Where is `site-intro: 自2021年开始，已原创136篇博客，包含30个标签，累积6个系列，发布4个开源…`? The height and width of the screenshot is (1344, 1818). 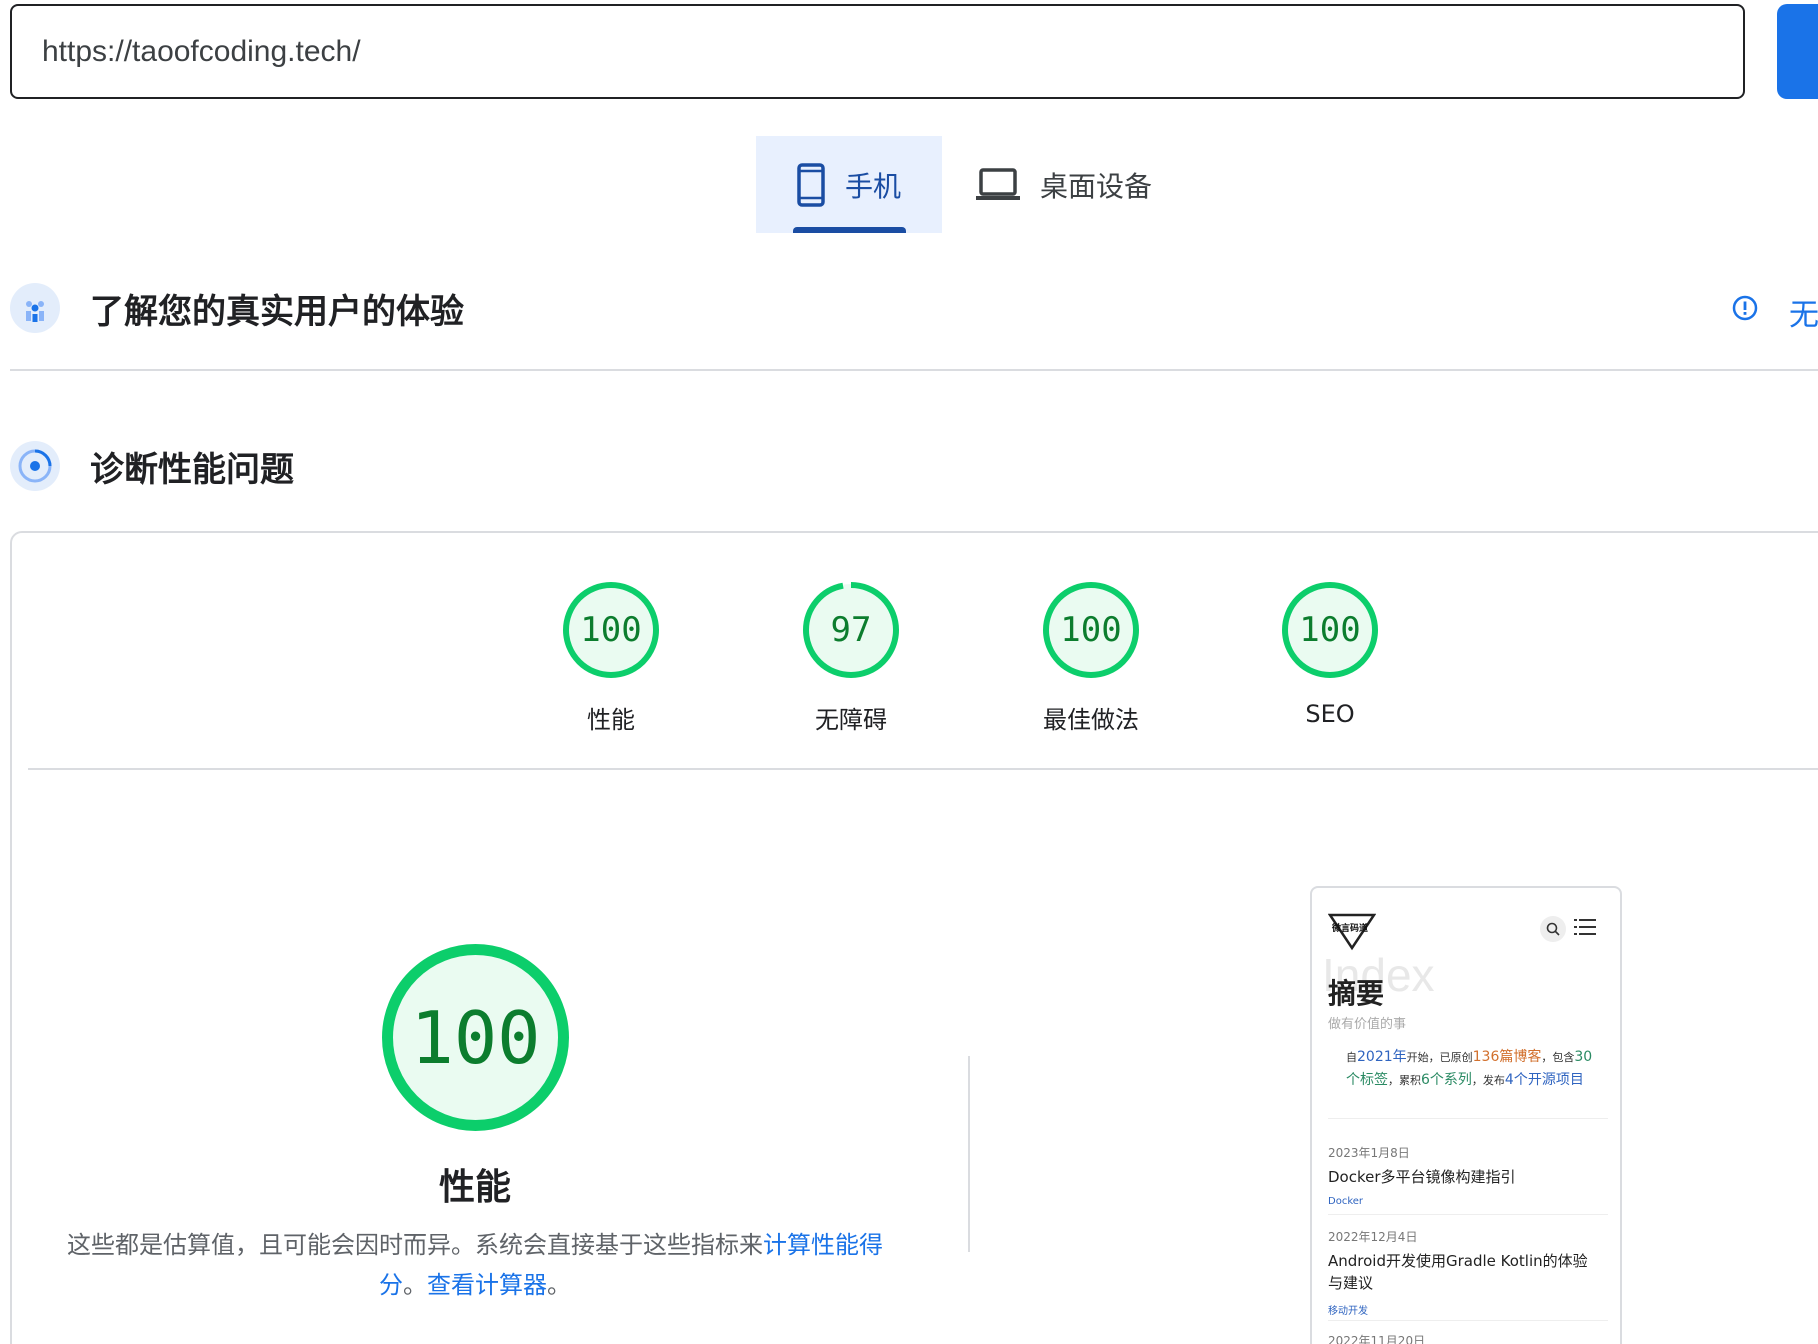
site-intro: 自2021年开始，已原创136篇博客，包含30个标签，累积6个系列，发布4个开源… is located at coordinates (1471, 1069).